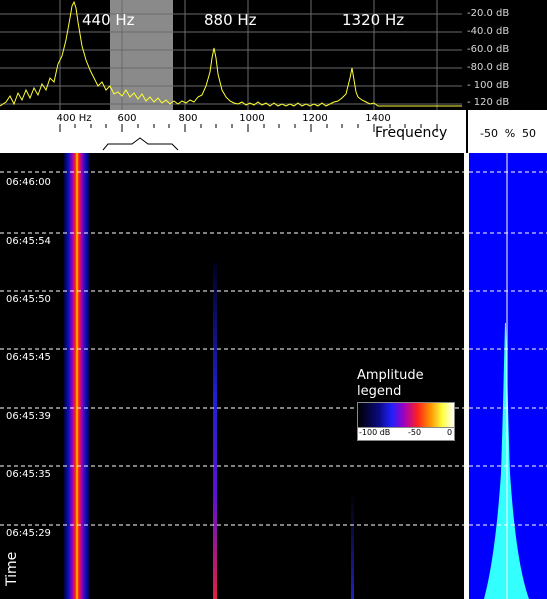 The image size is (547, 599). Describe the element at coordinates (488, 13) in the screenshot. I see `db-label: -20.0 dB` at that location.